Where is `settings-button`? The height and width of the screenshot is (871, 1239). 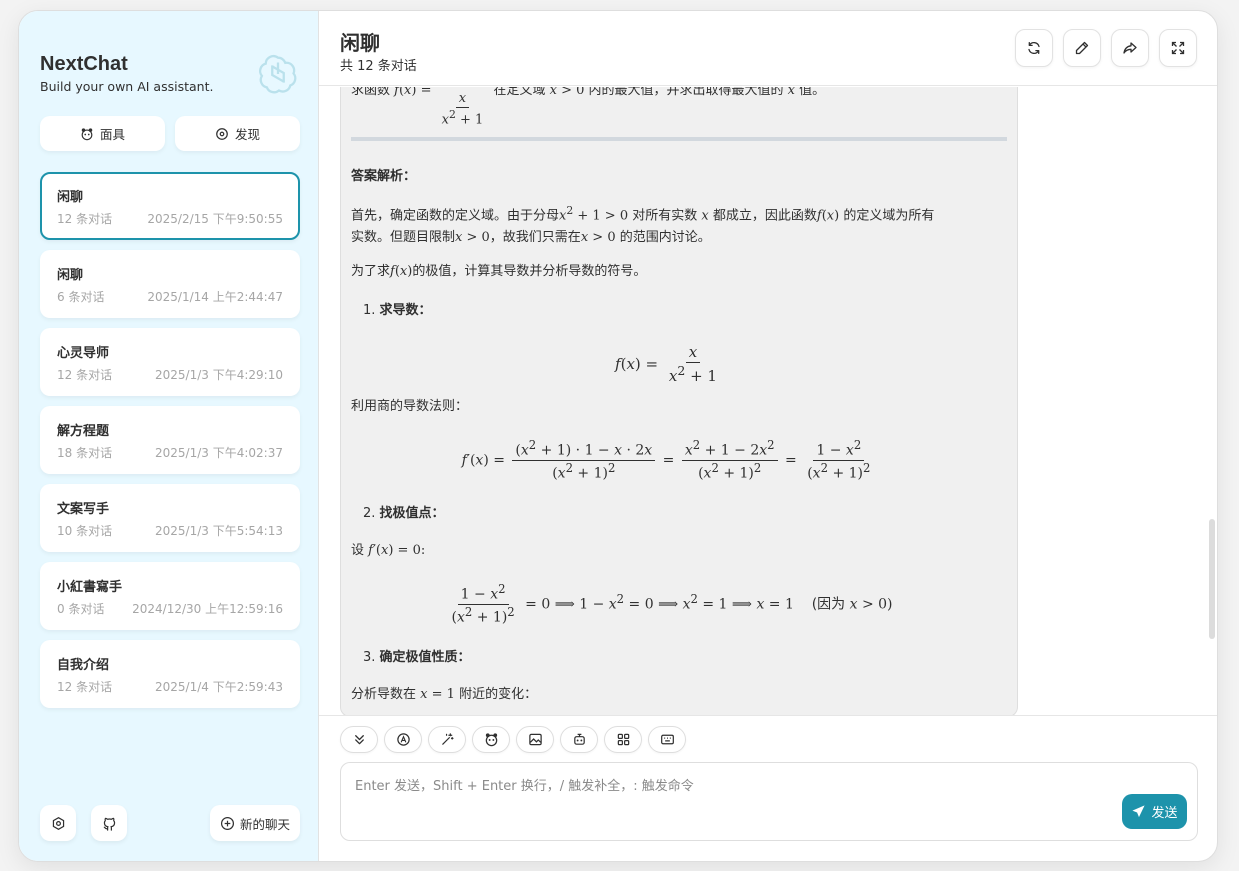
settings-button is located at coordinates (58, 823).